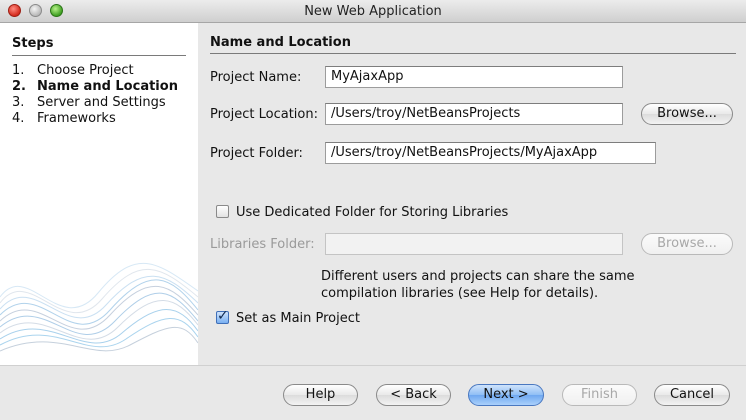 This screenshot has width=746, height=420. I want to click on project-name-label: Project Name:, so click(256, 77).